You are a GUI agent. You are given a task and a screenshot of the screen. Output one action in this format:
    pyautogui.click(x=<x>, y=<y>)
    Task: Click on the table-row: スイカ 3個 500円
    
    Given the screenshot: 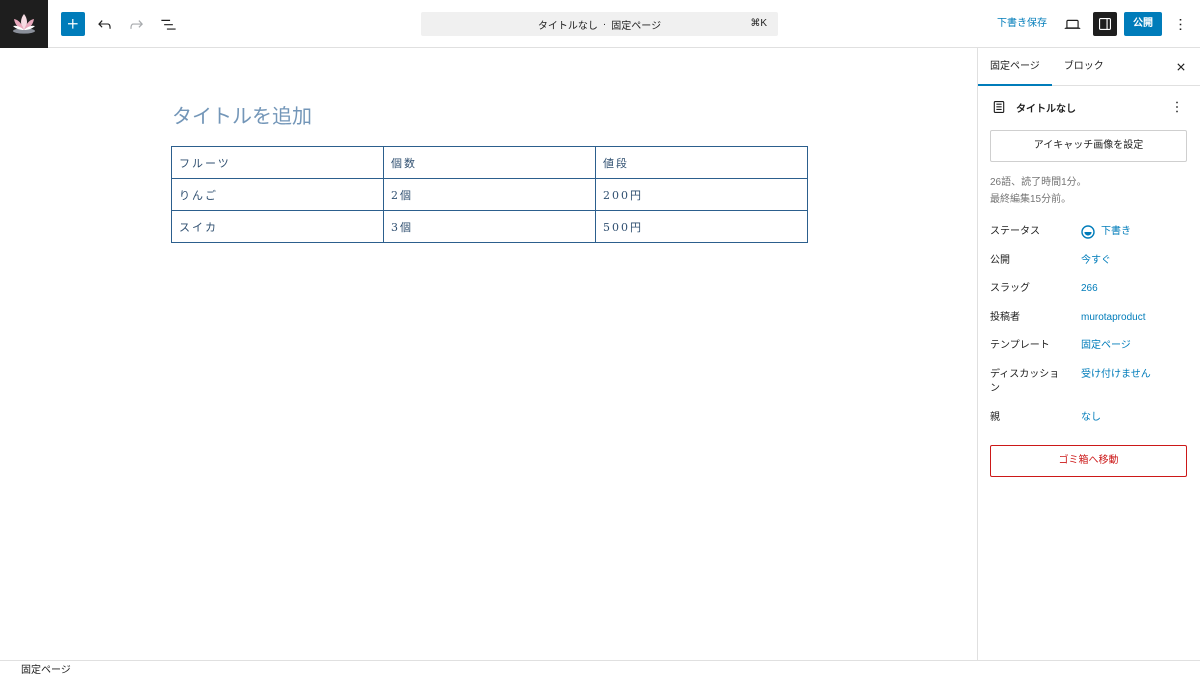 What is the action you would take?
    pyautogui.click(x=489, y=226)
    